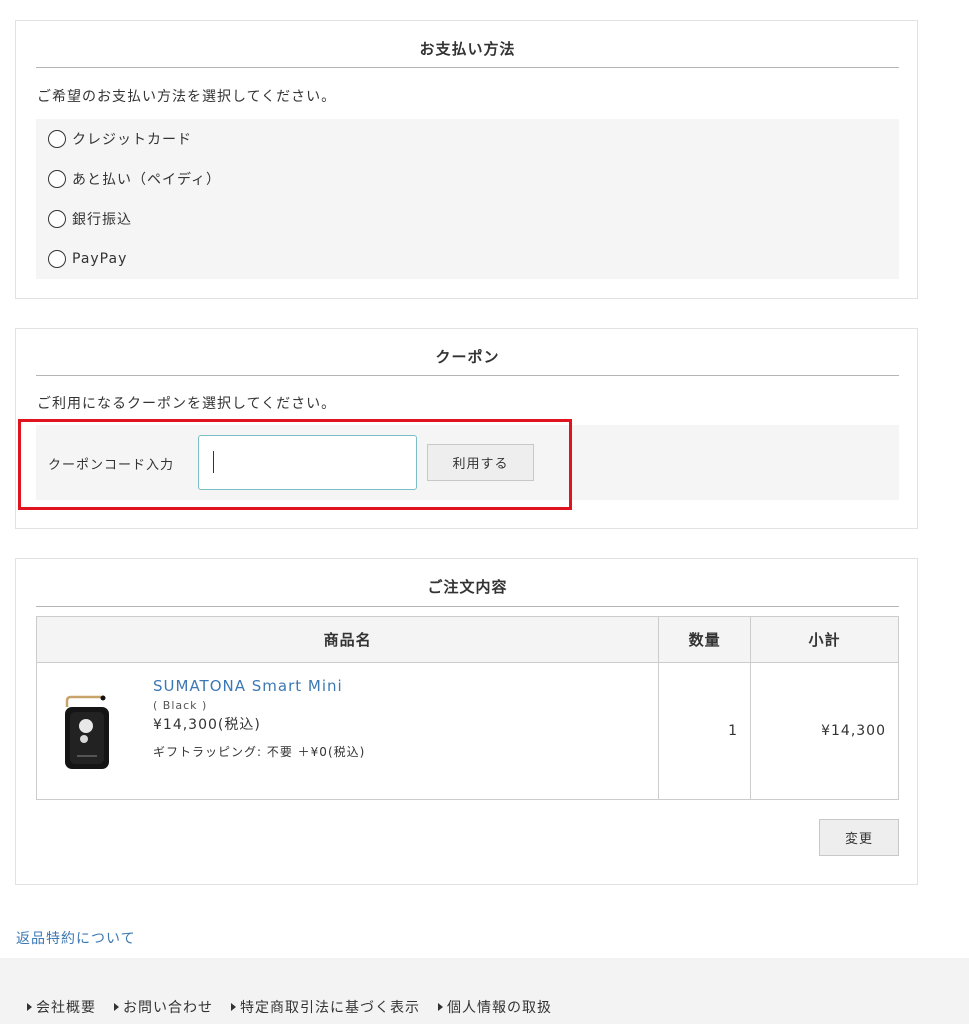  What do you see at coordinates (824, 639) in the screenshot?
I see `column-header-subtotal: 小計` at bounding box center [824, 639].